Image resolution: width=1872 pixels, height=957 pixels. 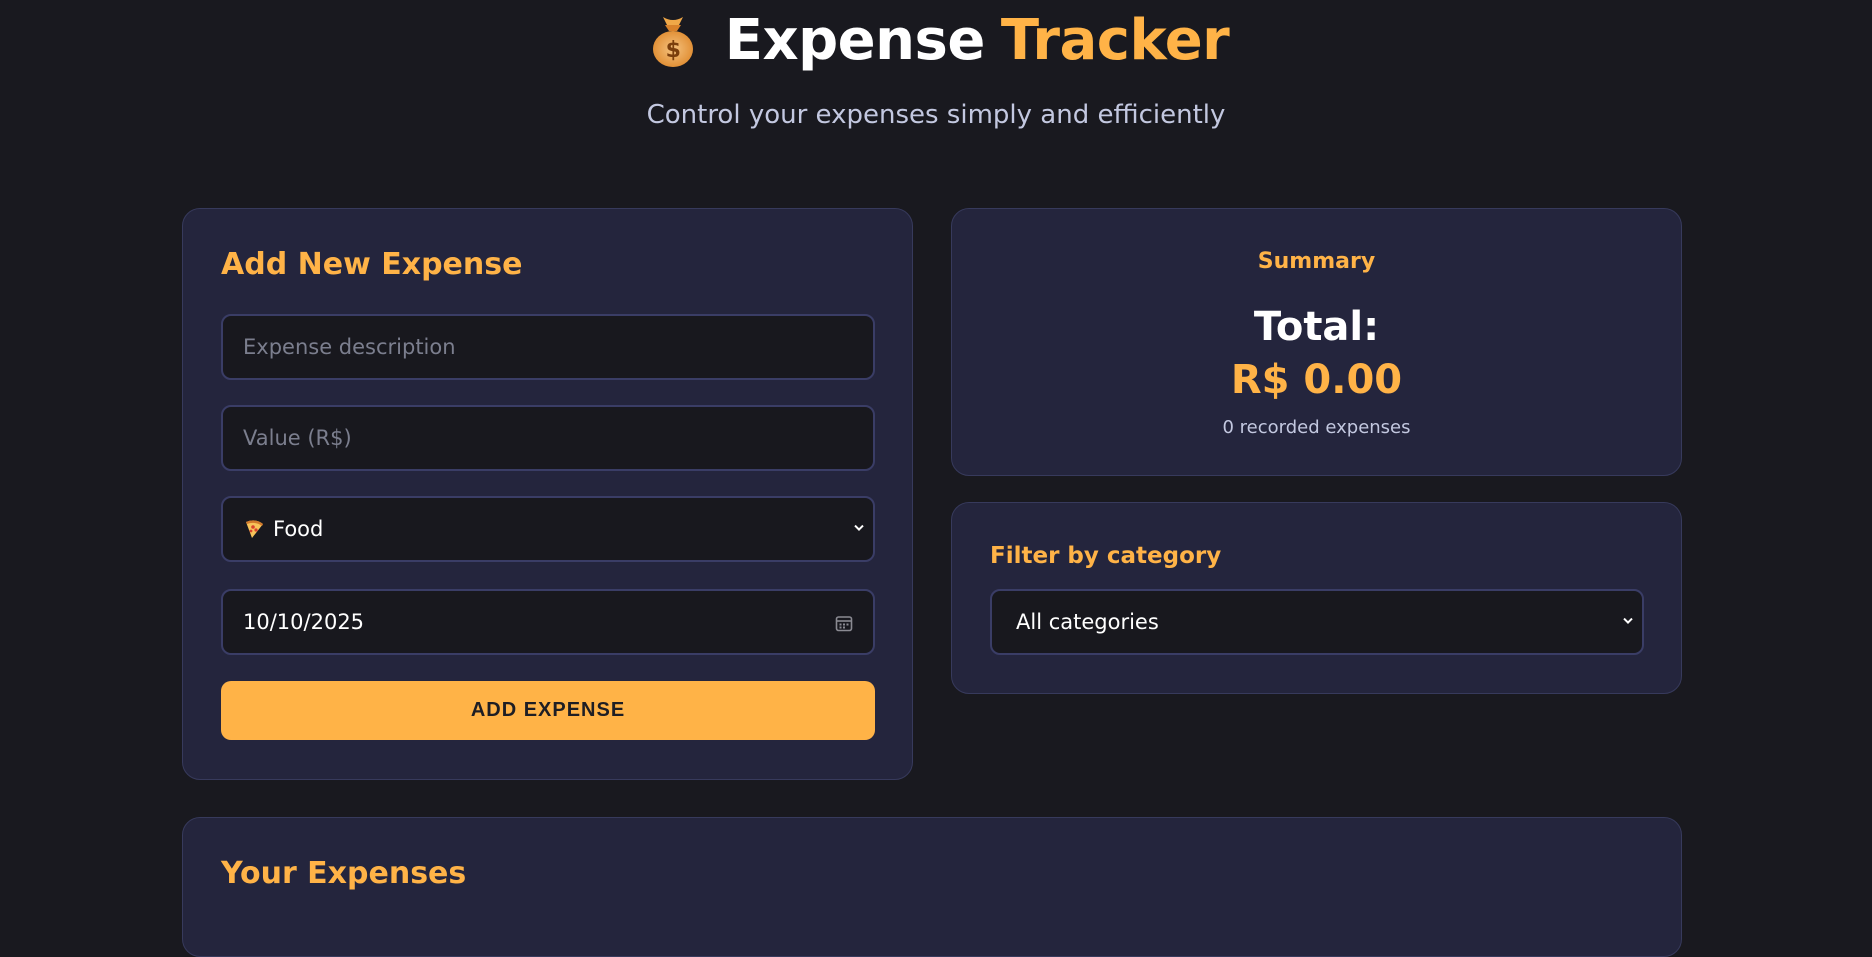 I want to click on total-label: Total:, so click(x=1316, y=327).